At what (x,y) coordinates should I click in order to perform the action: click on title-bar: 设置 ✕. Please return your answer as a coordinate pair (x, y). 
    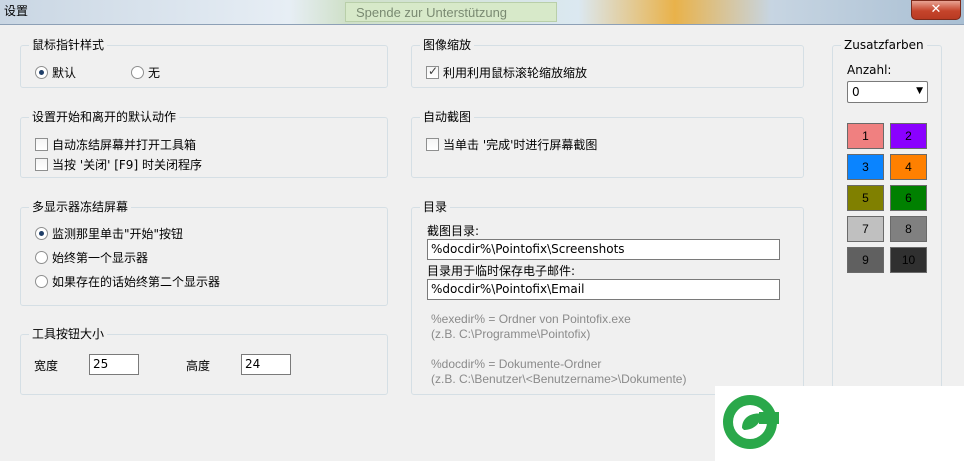
    Looking at the image, I should click on (482, 11).